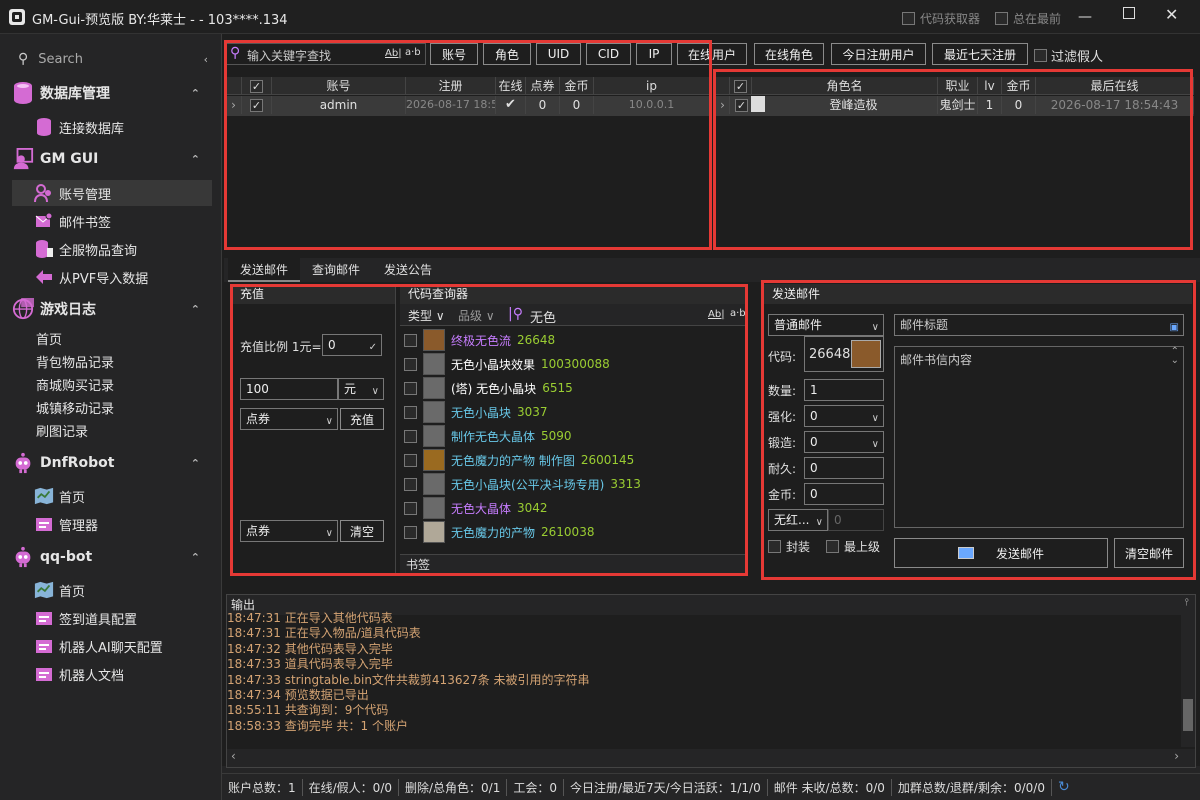  Describe the element at coordinates (112, 93) in the screenshot. I see `sidebar-group-database: 数据库管理 ⌃` at that location.